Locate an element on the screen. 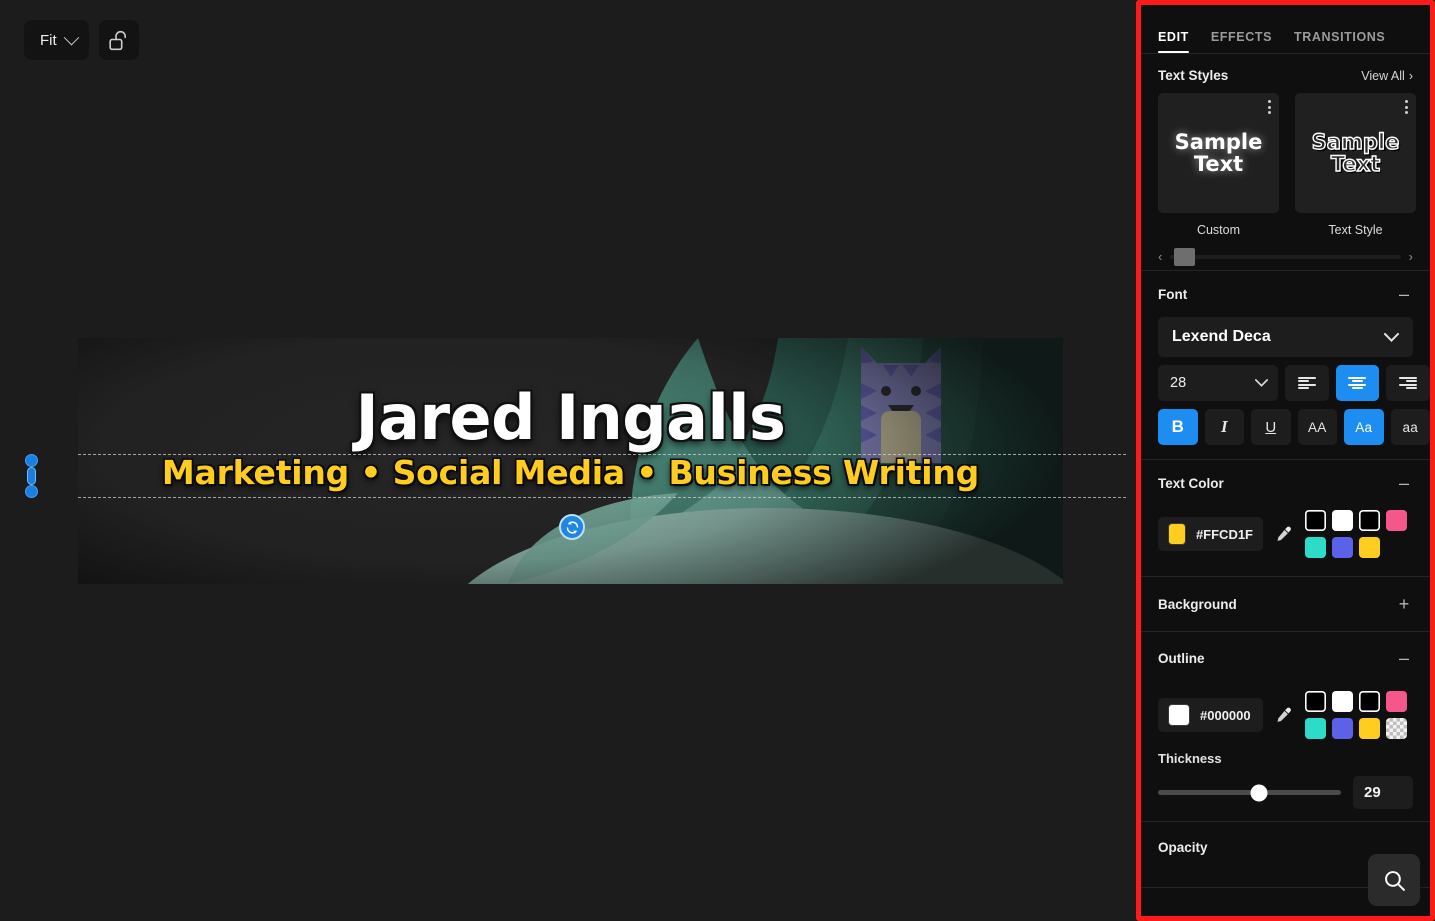  thickness-slider-track is located at coordinates (1249, 792).